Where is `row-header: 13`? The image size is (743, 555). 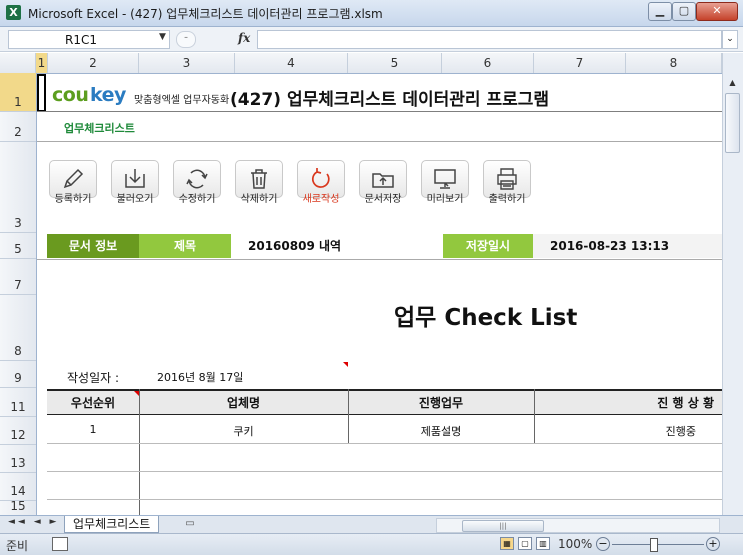
row-header: 13 is located at coordinates (18, 459).